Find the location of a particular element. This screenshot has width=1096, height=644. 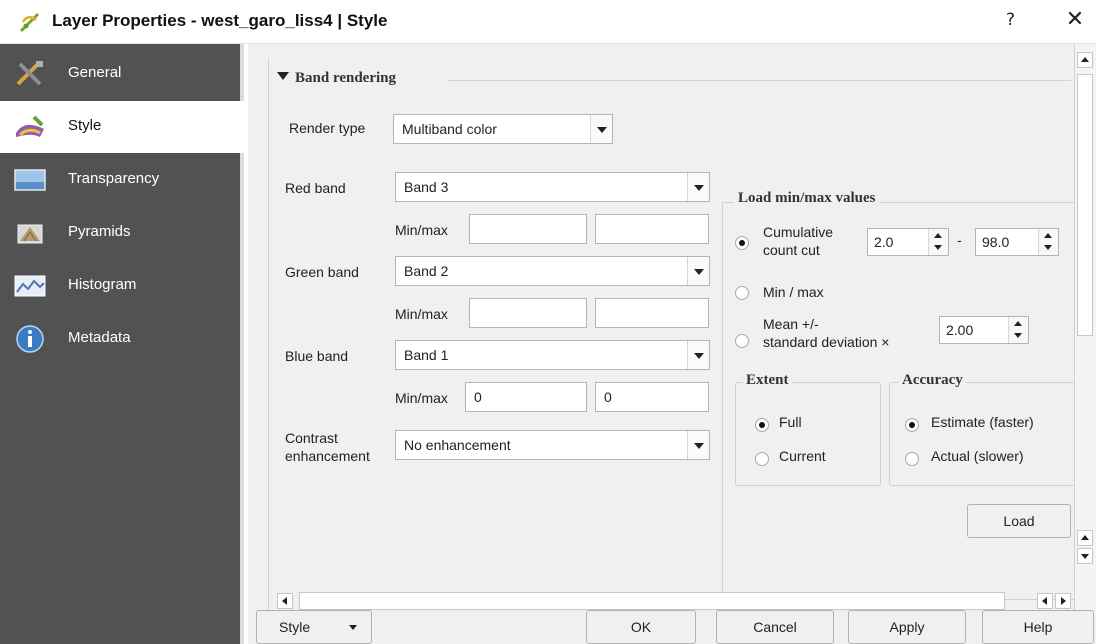

green-max-input is located at coordinates (652, 313).